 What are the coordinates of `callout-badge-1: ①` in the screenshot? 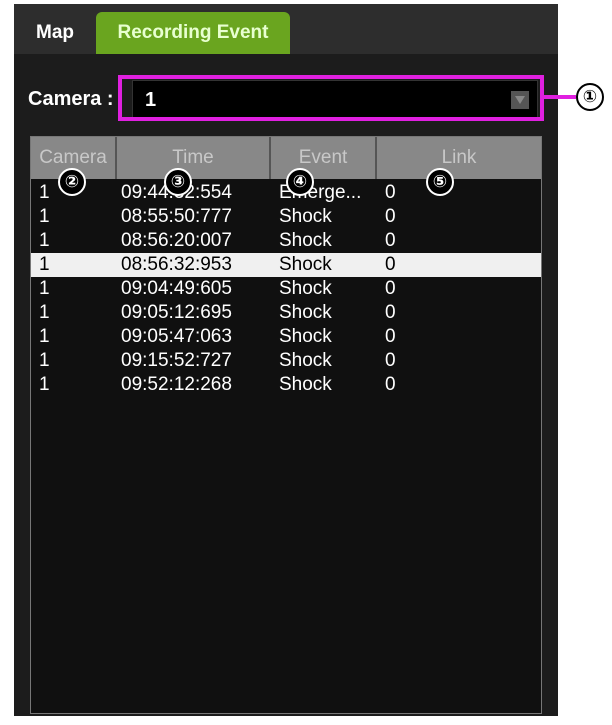 It's located at (590, 97).